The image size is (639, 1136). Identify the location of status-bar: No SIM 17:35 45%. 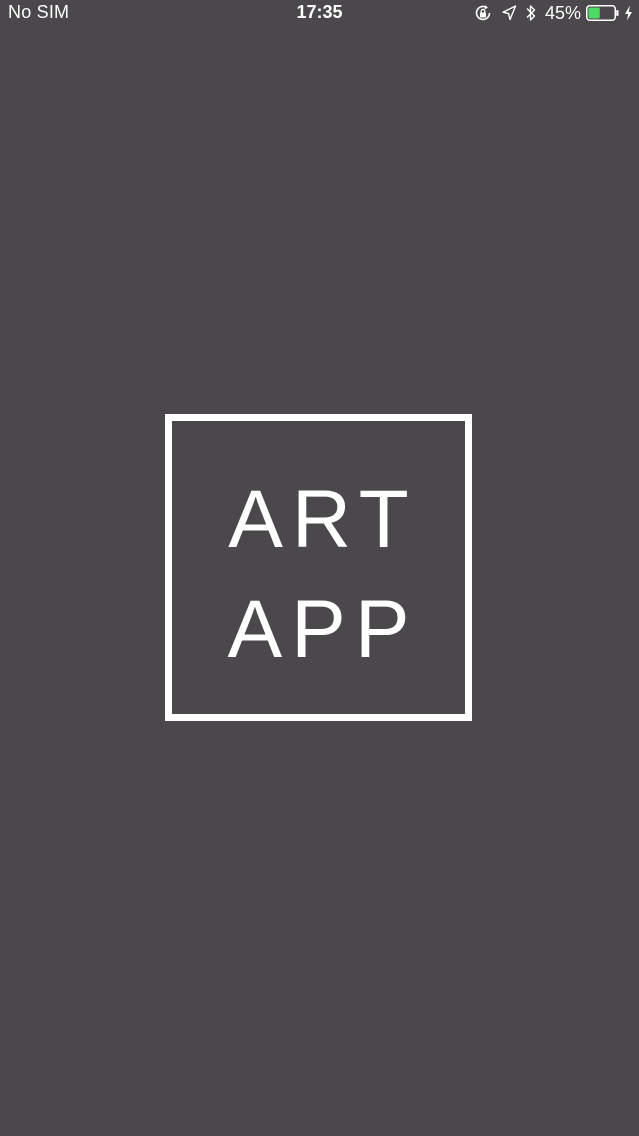
(319, 13).